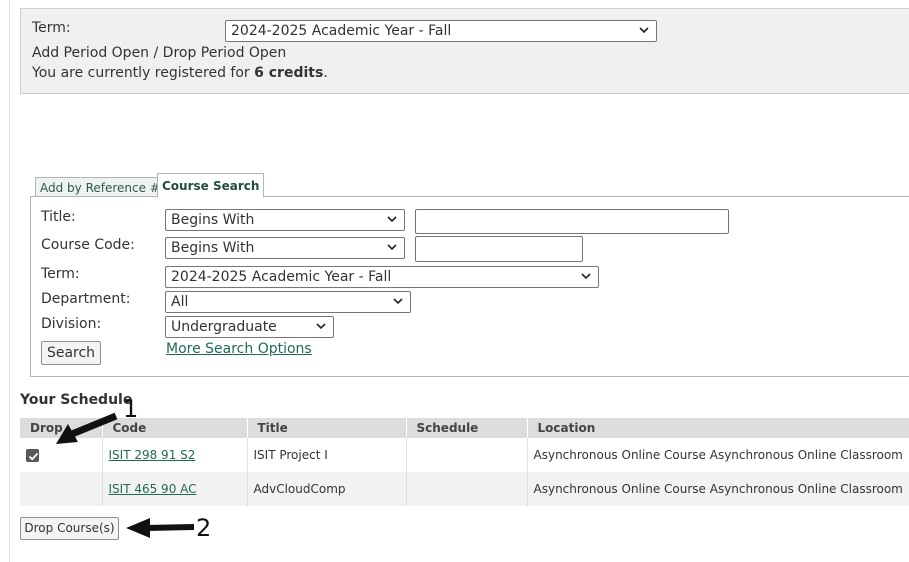  Describe the element at coordinates (326, 455) in the screenshot. I see `title-cell: ISIT Project I` at that location.